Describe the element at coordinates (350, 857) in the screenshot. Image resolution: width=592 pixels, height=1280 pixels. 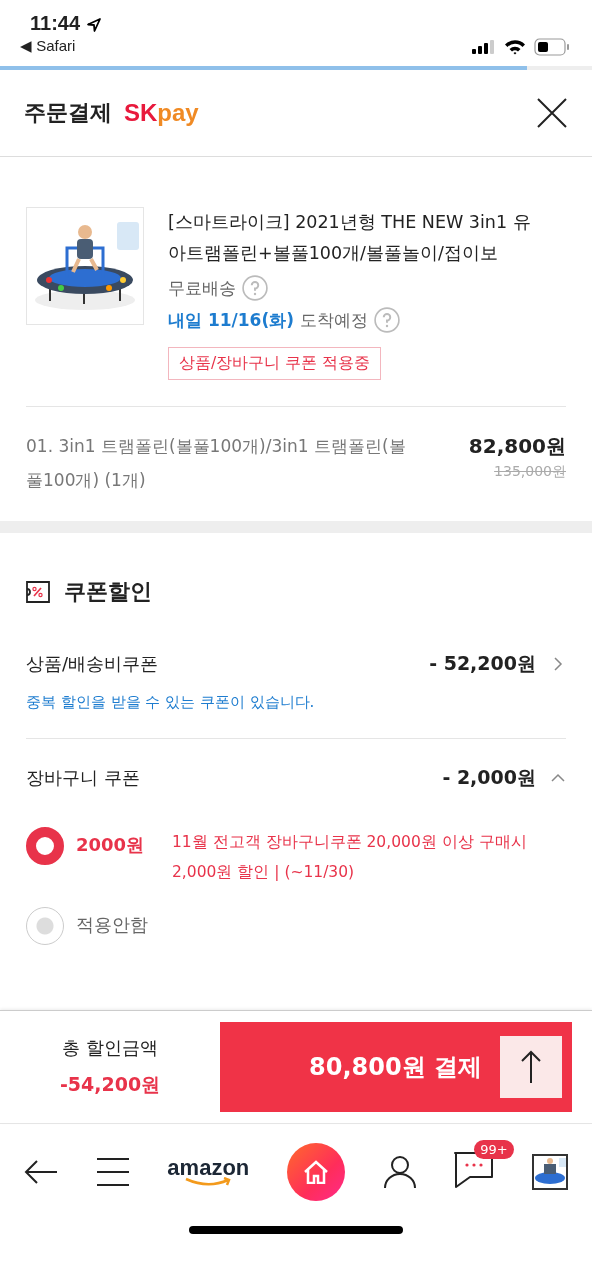
I see `option-description: 11월 전고객 장바구니쿠폰 20,000원 이상 구매시 2,000원 할인 | (~11/30)` at that location.